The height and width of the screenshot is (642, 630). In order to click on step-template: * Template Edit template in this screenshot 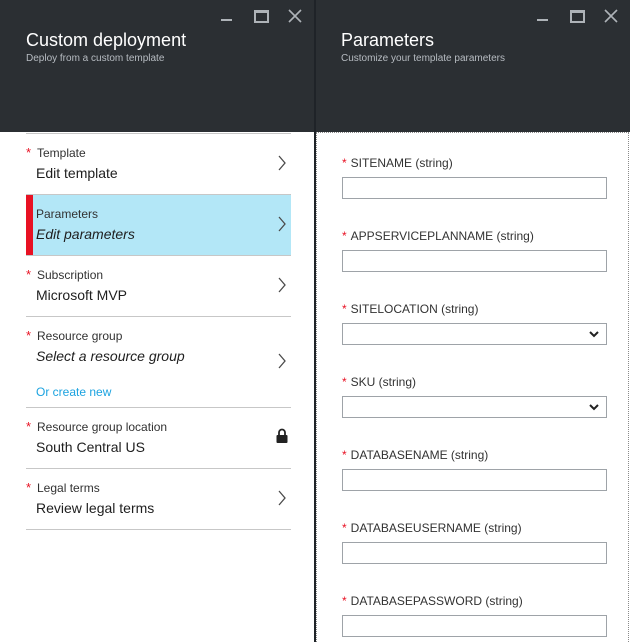, I will do `click(158, 164)`.